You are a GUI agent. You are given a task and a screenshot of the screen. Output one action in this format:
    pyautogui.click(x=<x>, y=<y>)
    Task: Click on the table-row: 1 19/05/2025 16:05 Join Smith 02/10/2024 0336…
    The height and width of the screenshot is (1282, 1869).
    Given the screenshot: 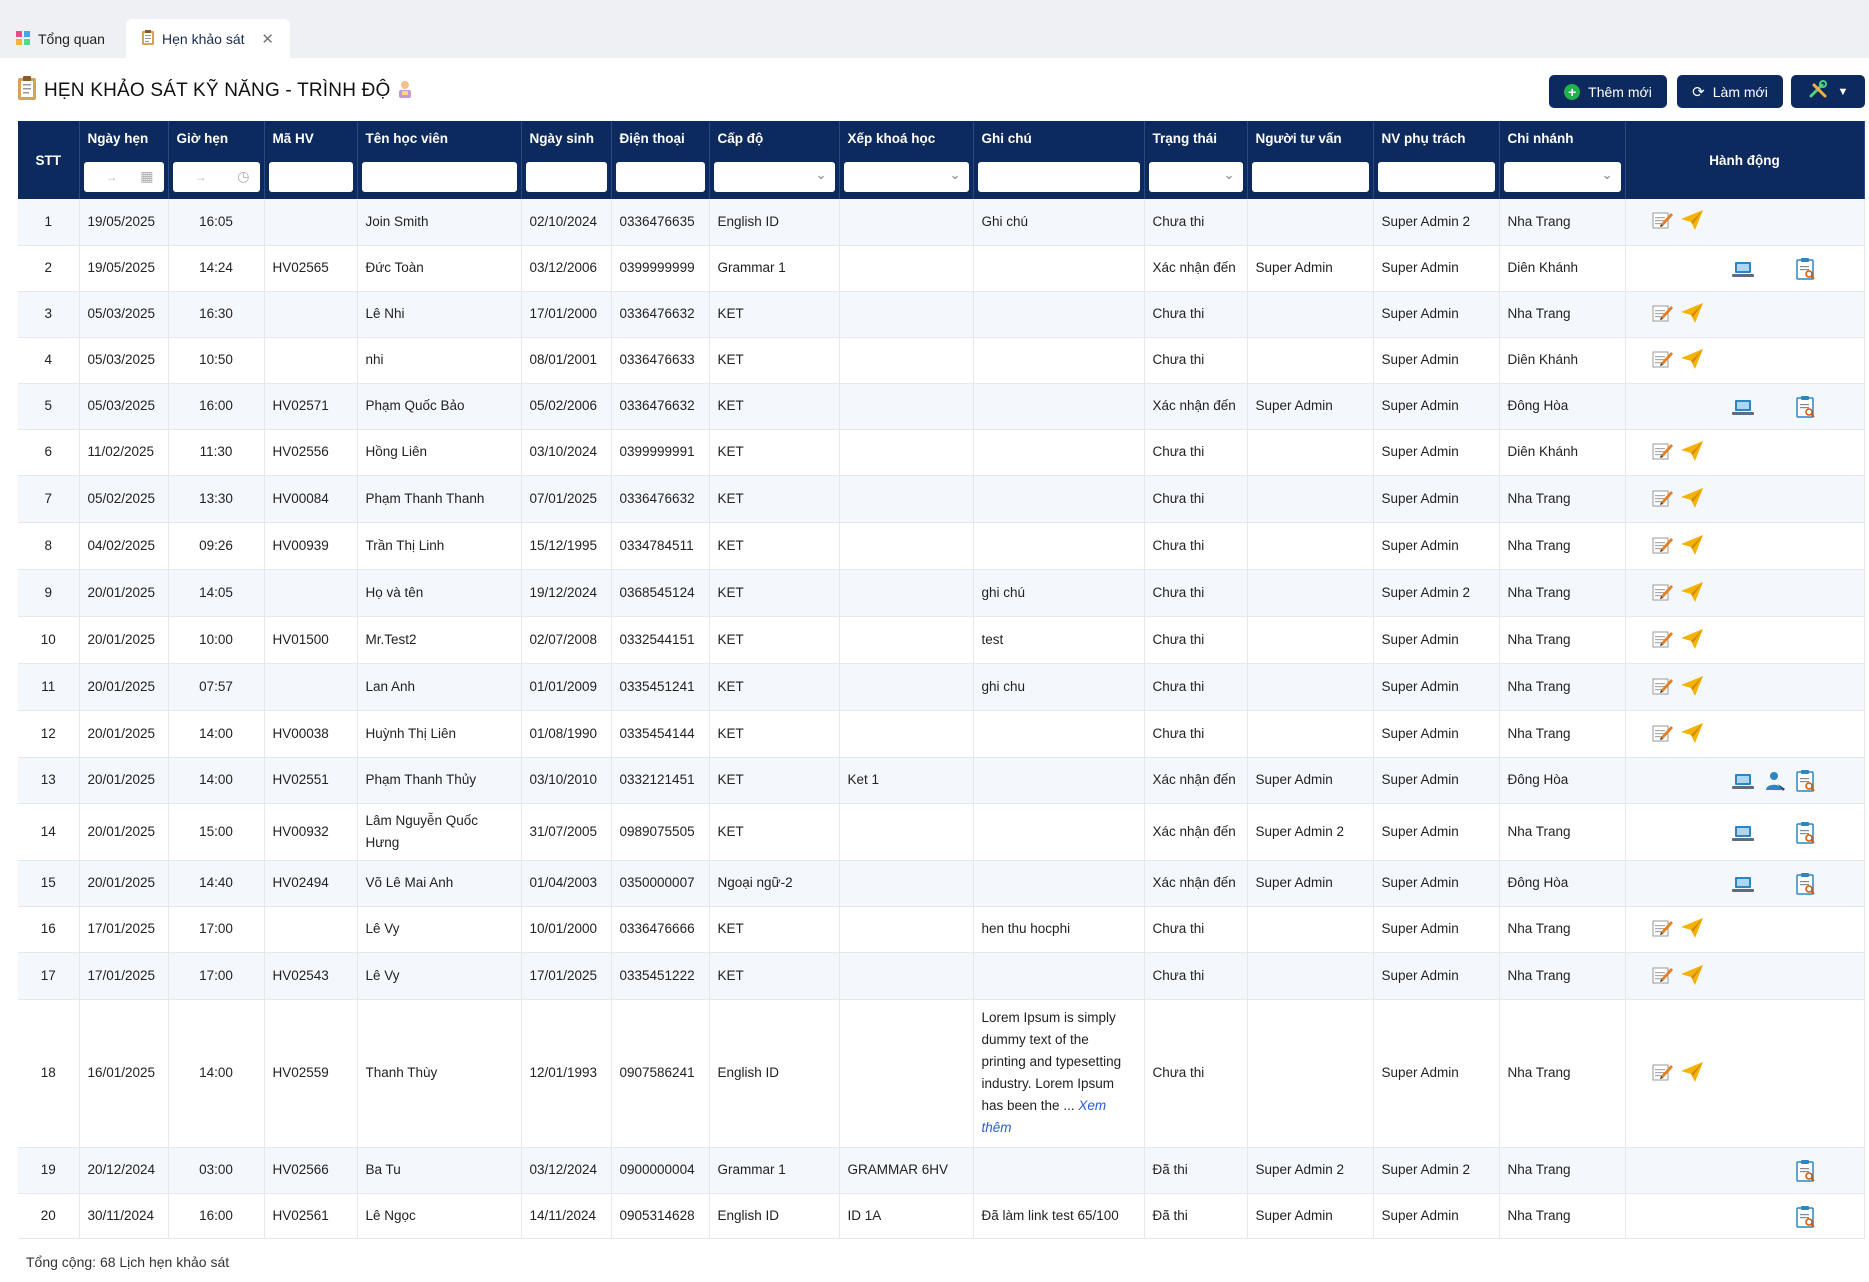 What is the action you would take?
    pyautogui.click(x=941, y=222)
    